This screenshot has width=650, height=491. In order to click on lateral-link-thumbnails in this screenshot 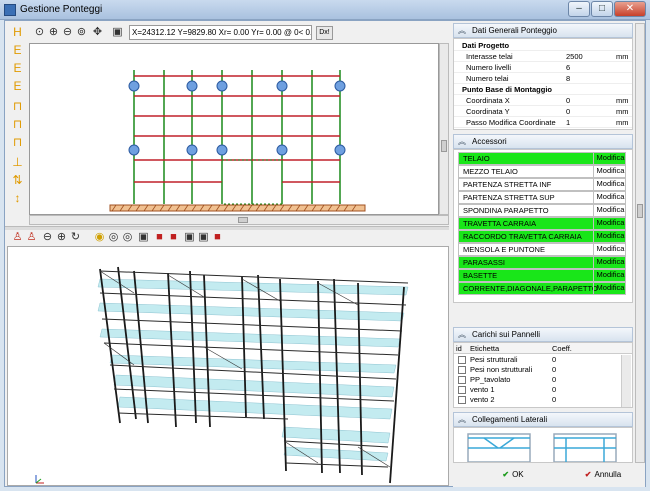, I will do `click(542, 447)`.